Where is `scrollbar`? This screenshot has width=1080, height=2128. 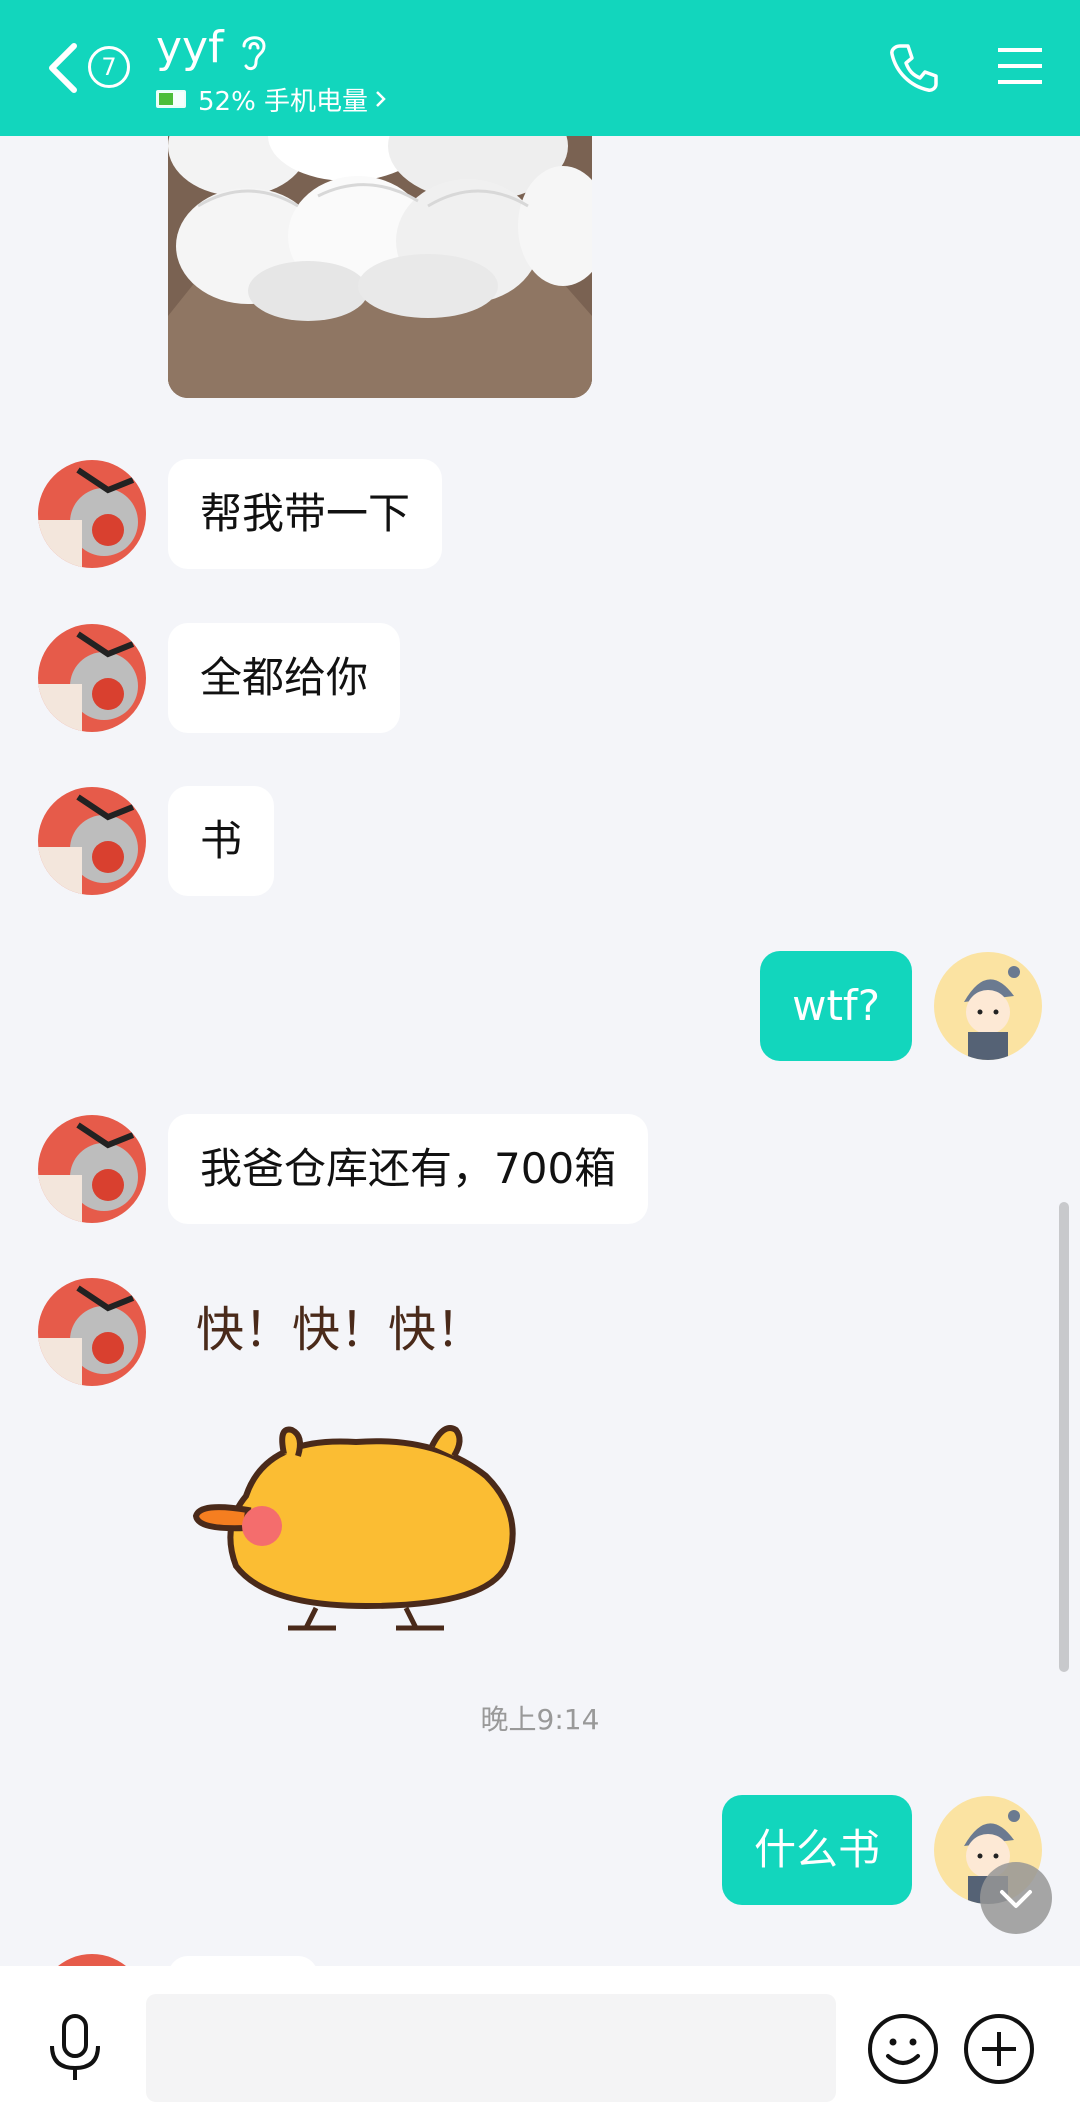 scrollbar is located at coordinates (1064, 1437).